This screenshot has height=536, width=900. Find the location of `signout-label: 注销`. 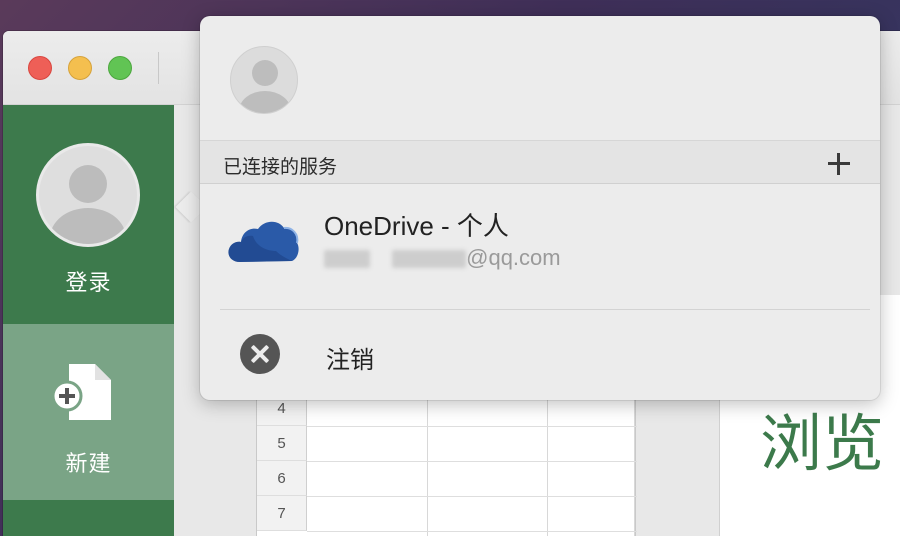

signout-label: 注销 is located at coordinates (350, 360).